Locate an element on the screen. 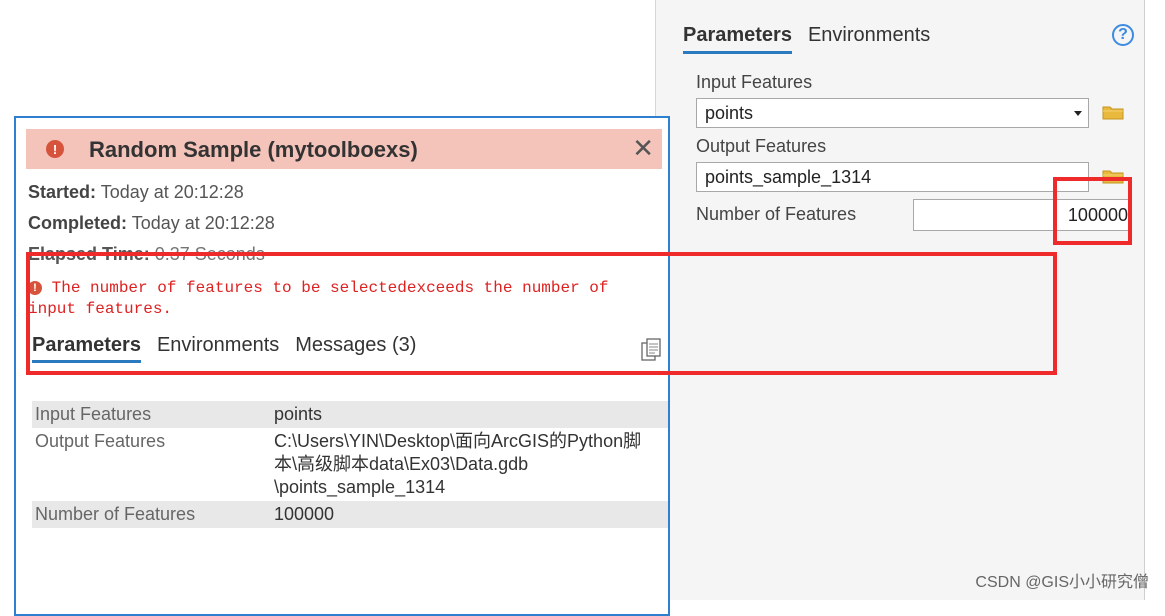  chevron-down-icon is located at coordinates (1078, 113).